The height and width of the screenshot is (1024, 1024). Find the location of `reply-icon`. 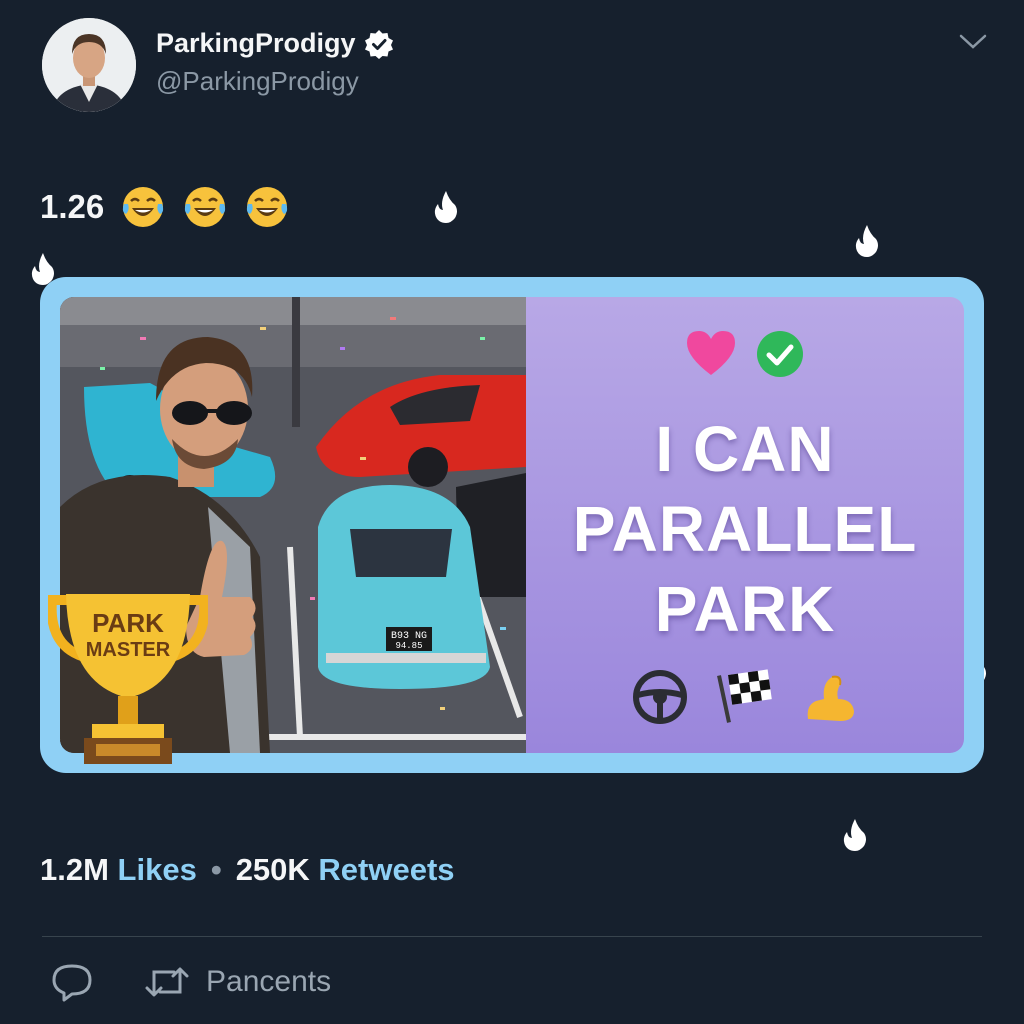

reply-icon is located at coordinates (72, 983).